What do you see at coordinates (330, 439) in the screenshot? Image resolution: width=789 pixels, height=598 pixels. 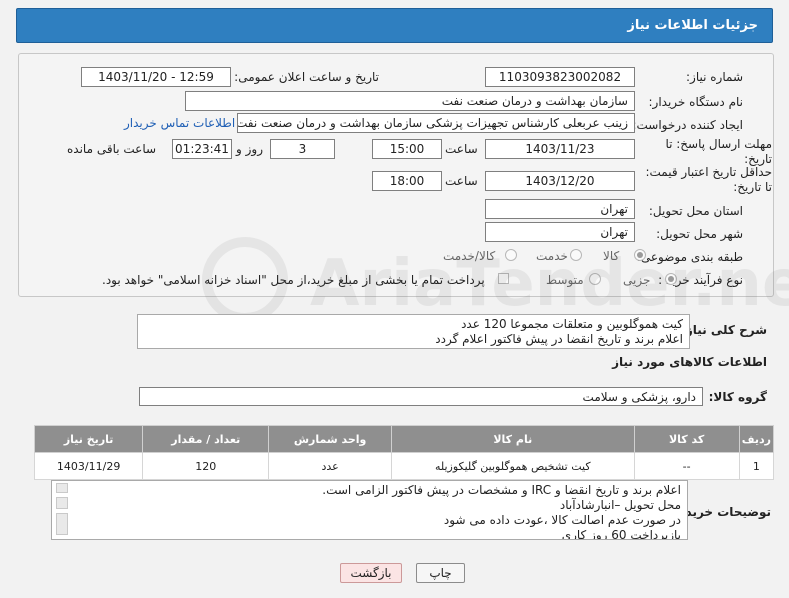 I see `col-unit-header: واحد شمارش` at bounding box center [330, 439].